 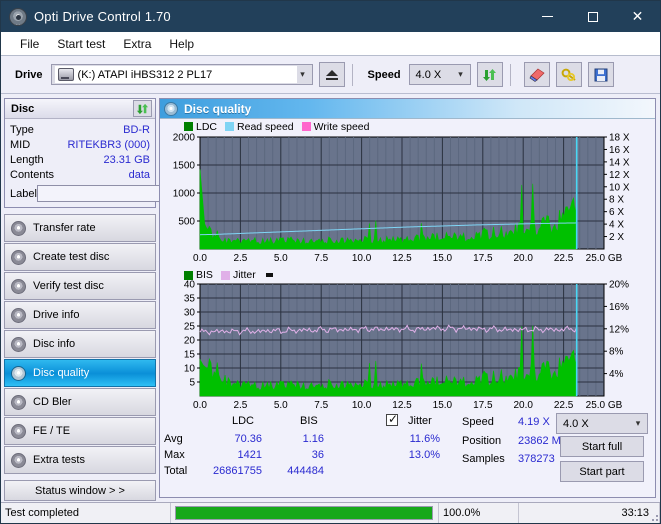 What do you see at coordinates (145, 74) in the screenshot?
I see `drive-select-value: (K:) ATAPI iHBS312 2 PL17` at bounding box center [145, 74].